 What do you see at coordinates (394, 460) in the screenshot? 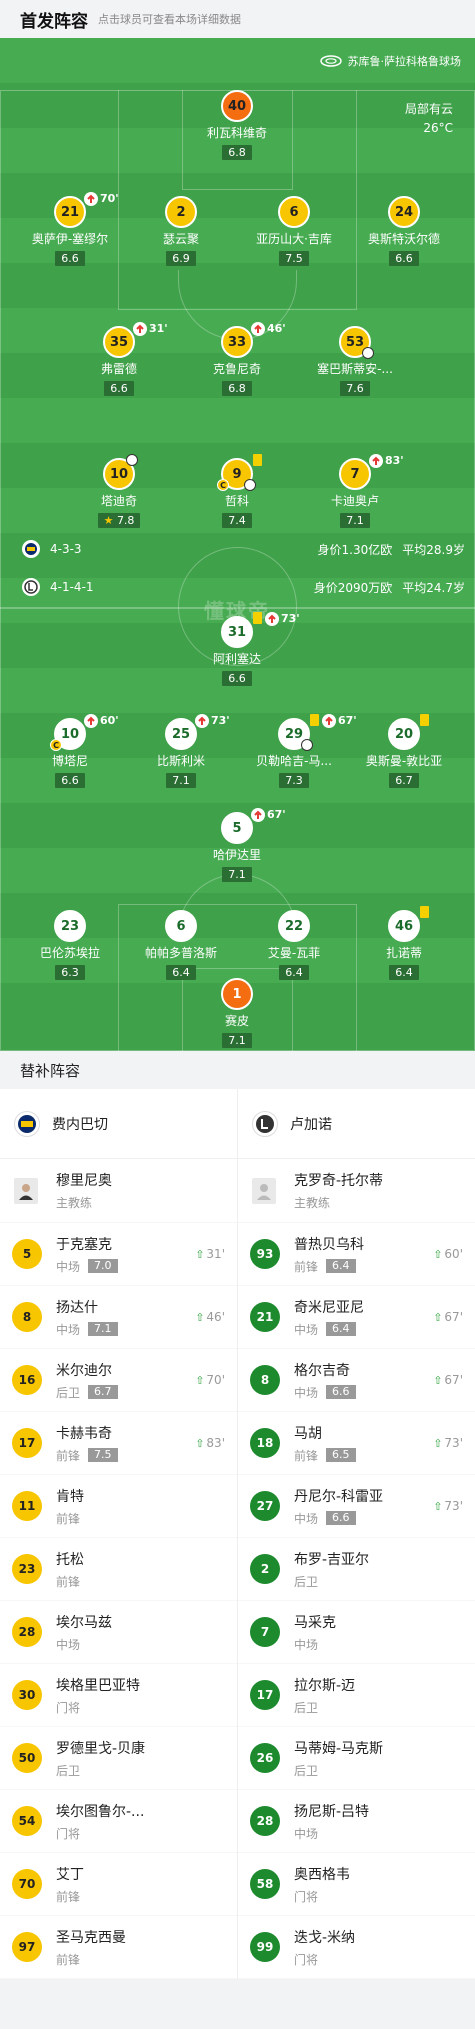
I see `sub-time: 83'` at bounding box center [394, 460].